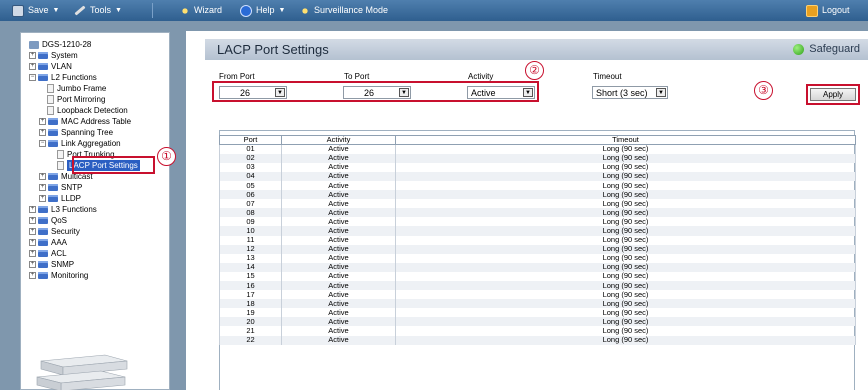 This screenshot has width=868, height=390. I want to click on tree-root-label: DGS-1210-28, so click(67, 44).